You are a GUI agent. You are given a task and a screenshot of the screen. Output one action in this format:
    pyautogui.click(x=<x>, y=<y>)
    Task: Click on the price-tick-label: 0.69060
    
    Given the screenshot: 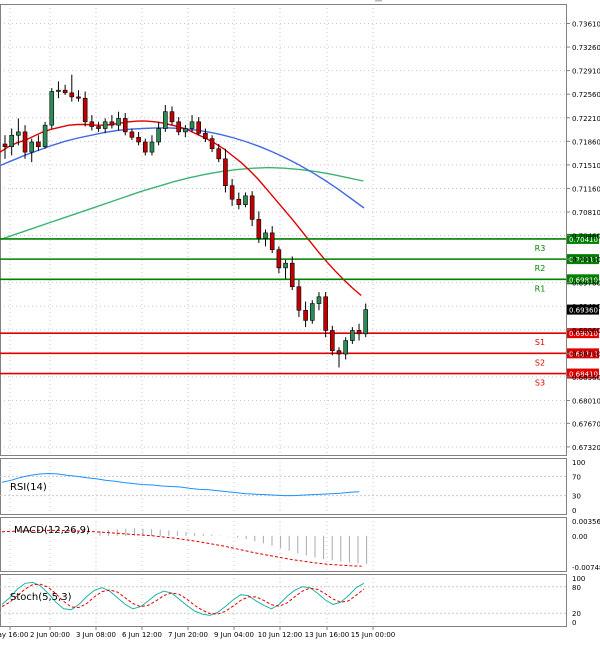 What is the action you would take?
    pyautogui.click(x=586, y=331)
    